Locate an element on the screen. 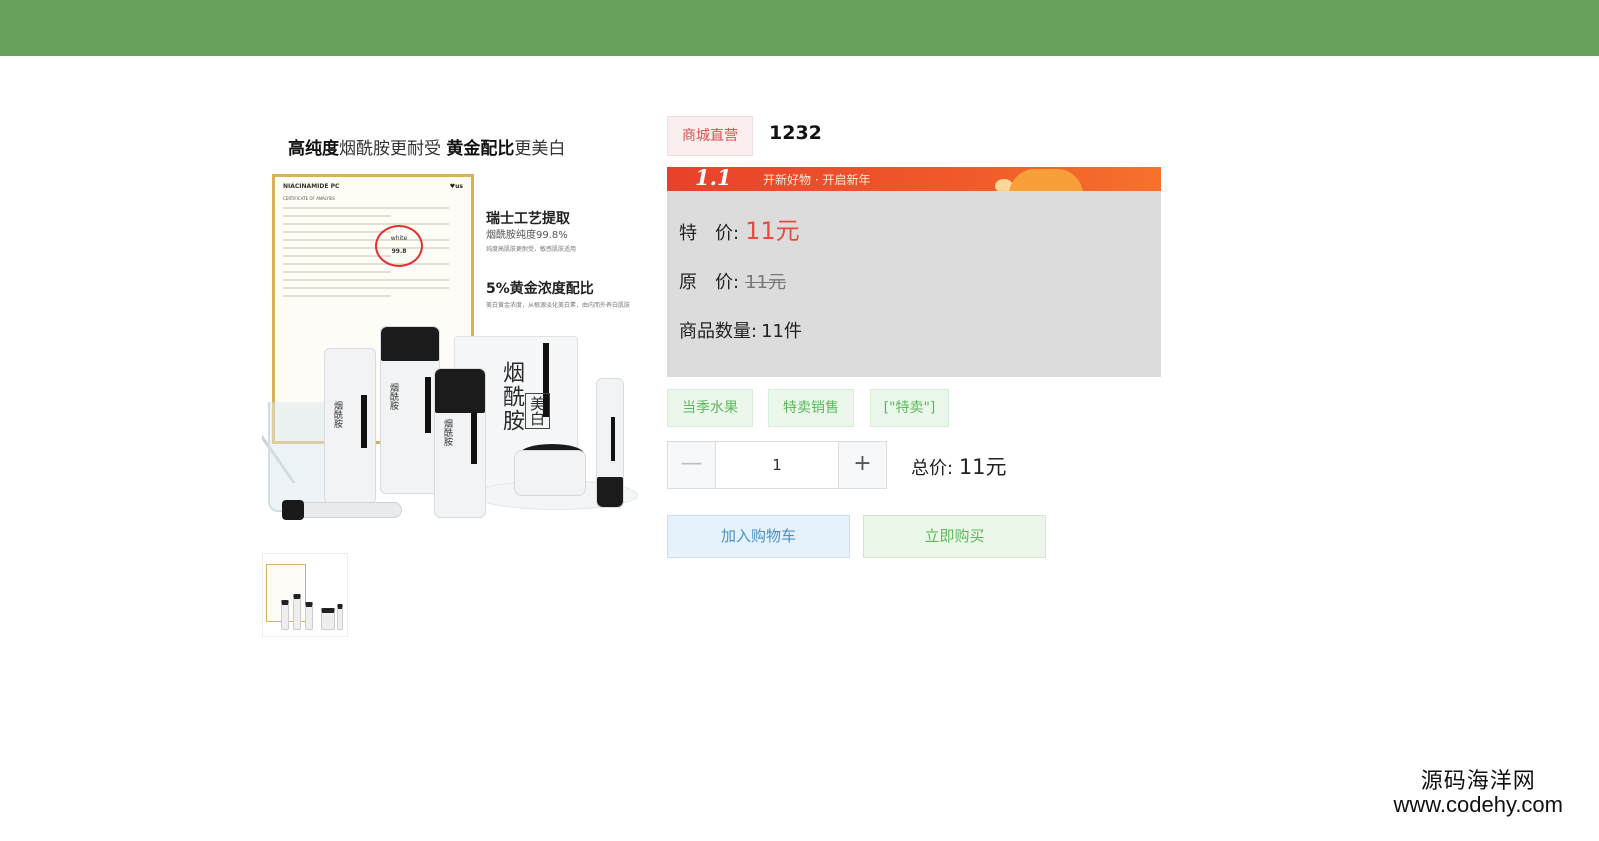 This screenshot has width=1599, height=841. watermark: 源码海洋网 www.codehy.com is located at coordinates (1478, 793).